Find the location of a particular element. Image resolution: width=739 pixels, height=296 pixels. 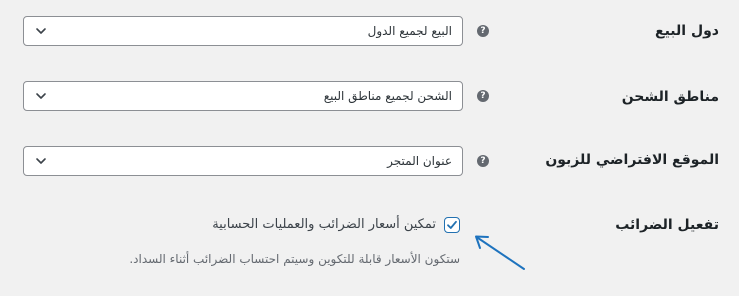

selling-locations-label: دول البيع is located at coordinates (687, 31).